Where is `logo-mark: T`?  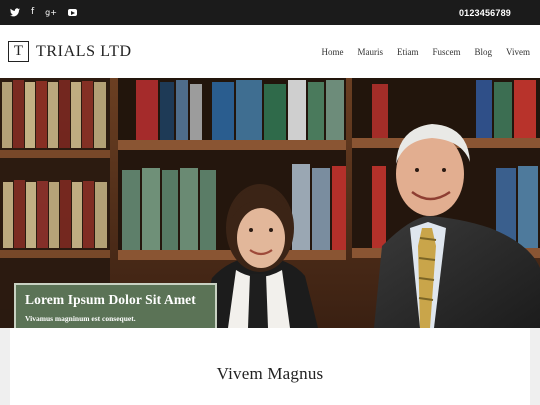 logo-mark: T is located at coordinates (18, 51).